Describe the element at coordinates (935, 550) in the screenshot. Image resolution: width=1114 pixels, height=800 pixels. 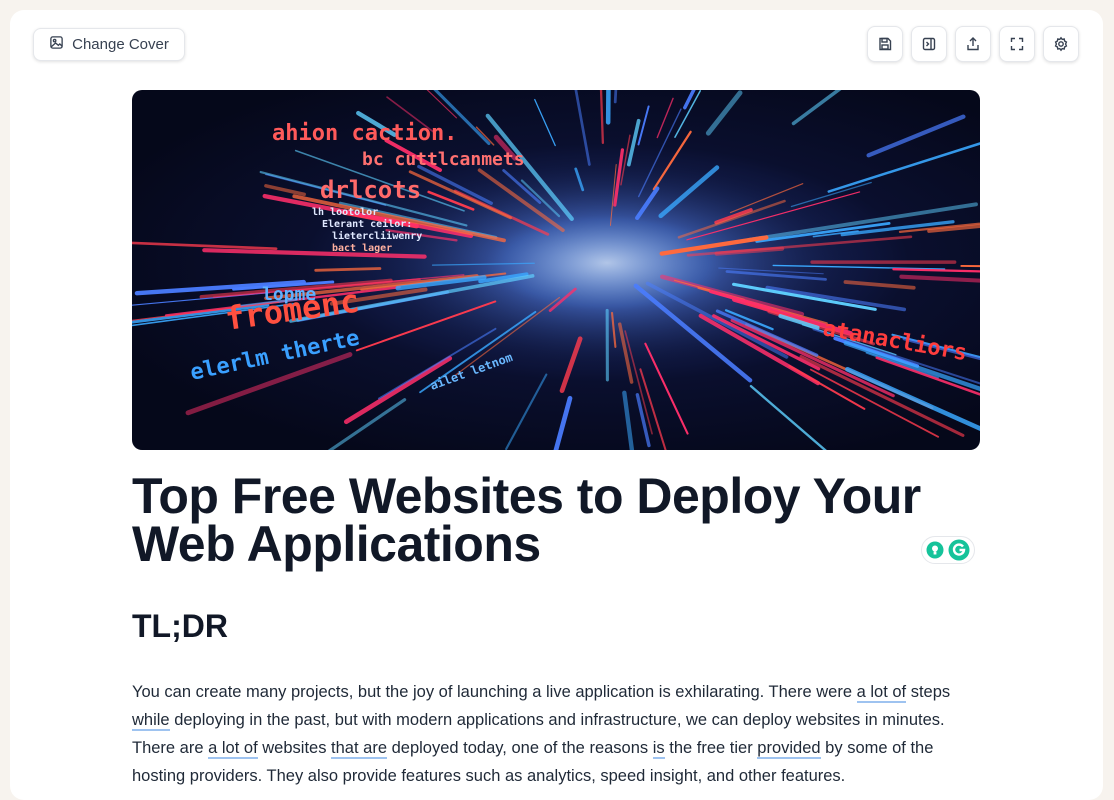
I see `lightbulb-icon` at that location.